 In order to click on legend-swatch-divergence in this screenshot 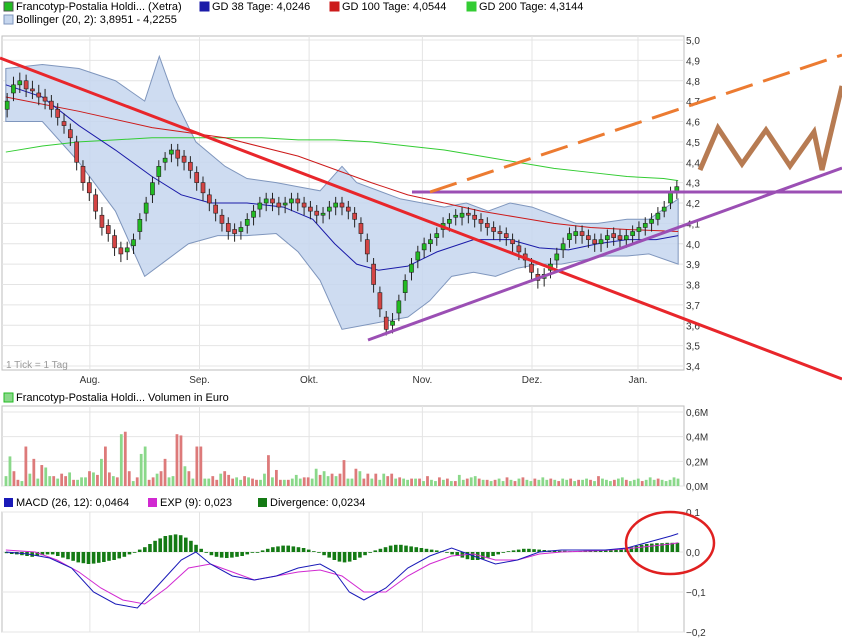, I will do `click(262, 502)`.